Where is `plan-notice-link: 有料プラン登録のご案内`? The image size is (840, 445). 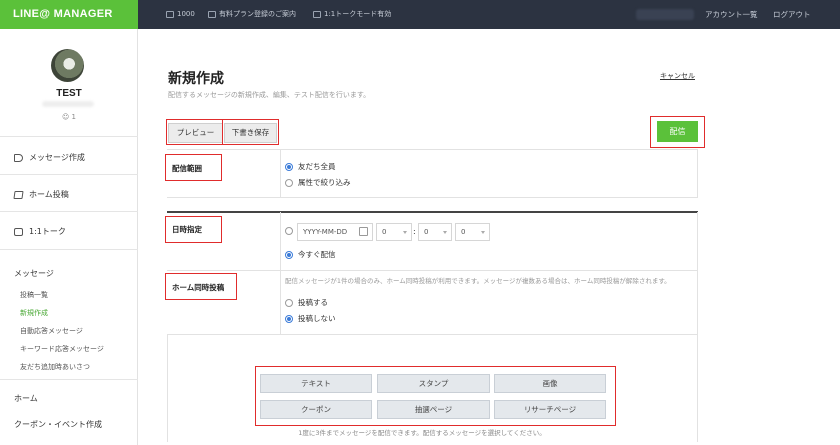 plan-notice-link: 有料プラン登録のご案内 is located at coordinates (252, 14).